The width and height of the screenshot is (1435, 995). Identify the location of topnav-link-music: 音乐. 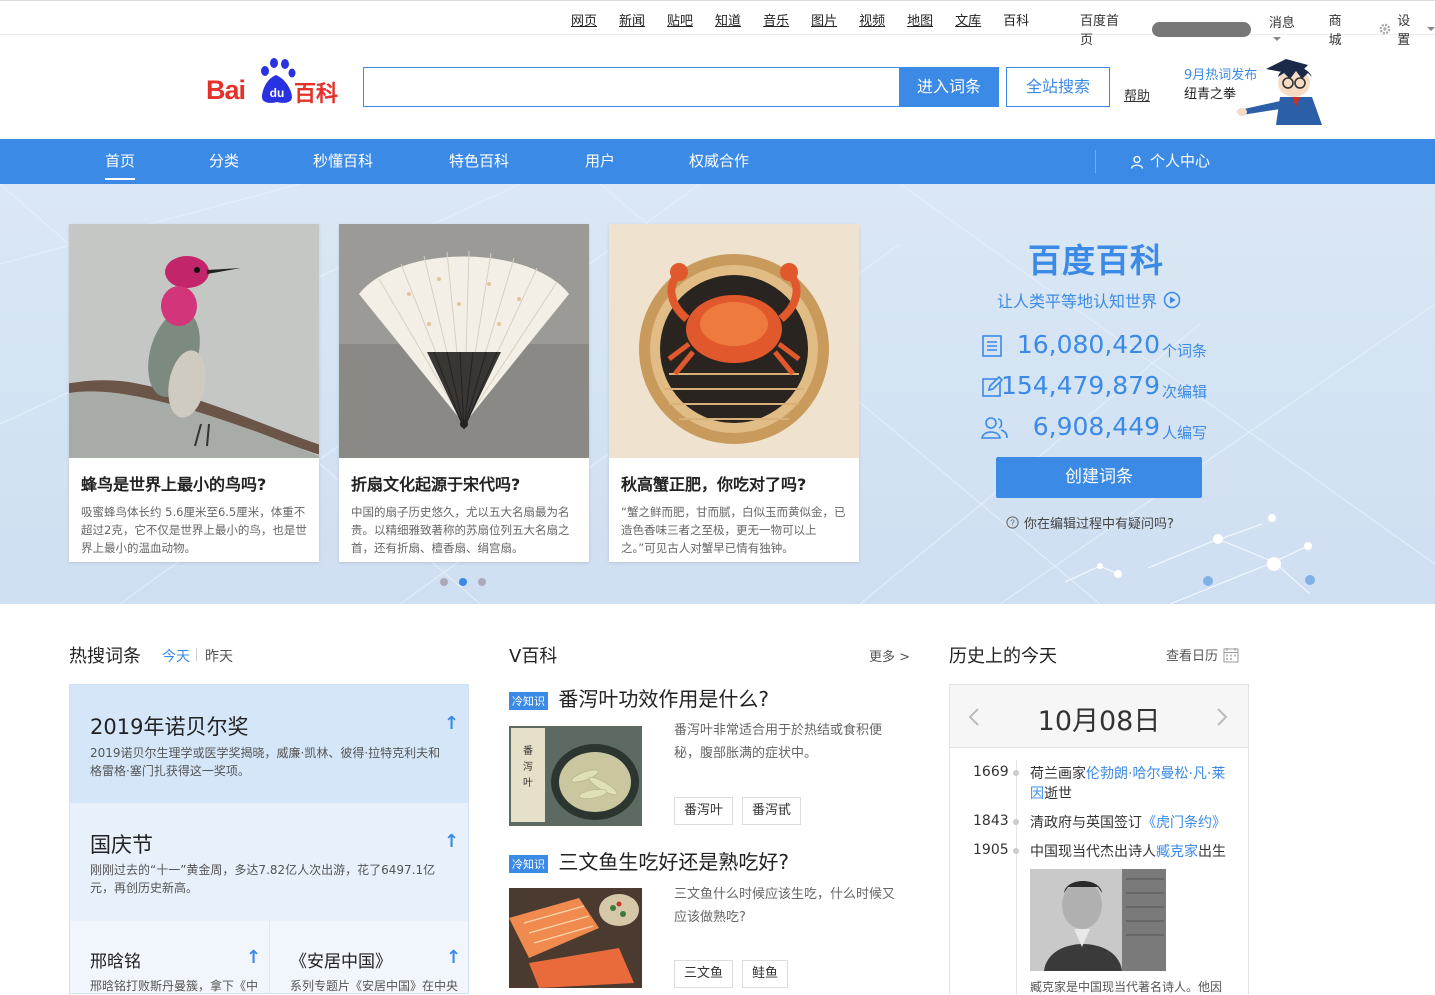
(776, 19).